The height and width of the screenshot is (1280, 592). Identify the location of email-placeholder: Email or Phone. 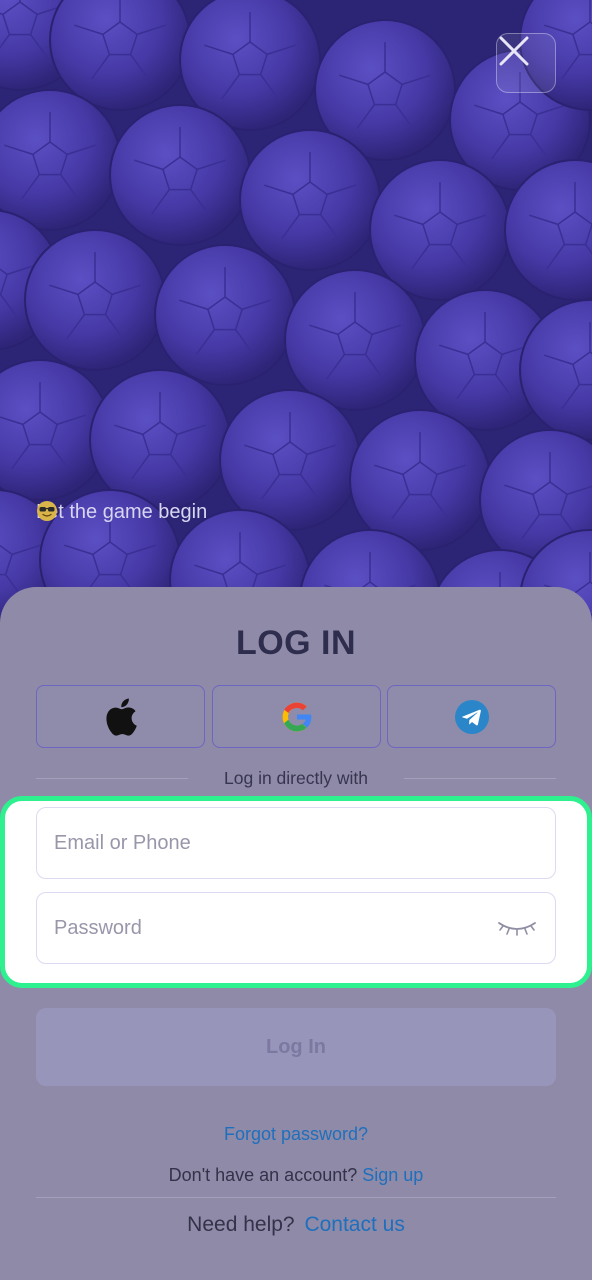
(122, 842).